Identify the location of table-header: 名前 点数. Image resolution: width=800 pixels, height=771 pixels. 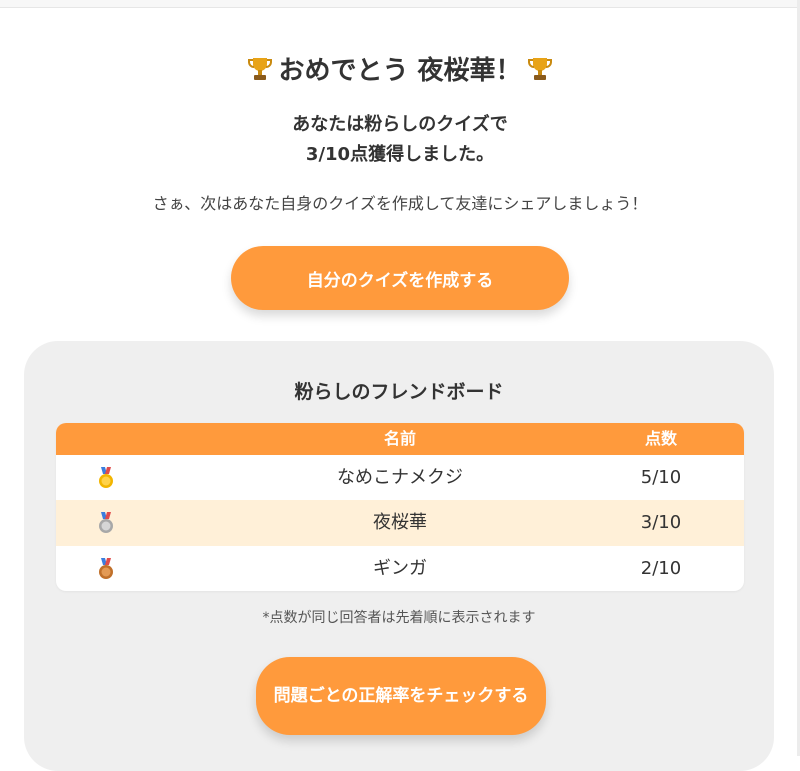
(400, 439).